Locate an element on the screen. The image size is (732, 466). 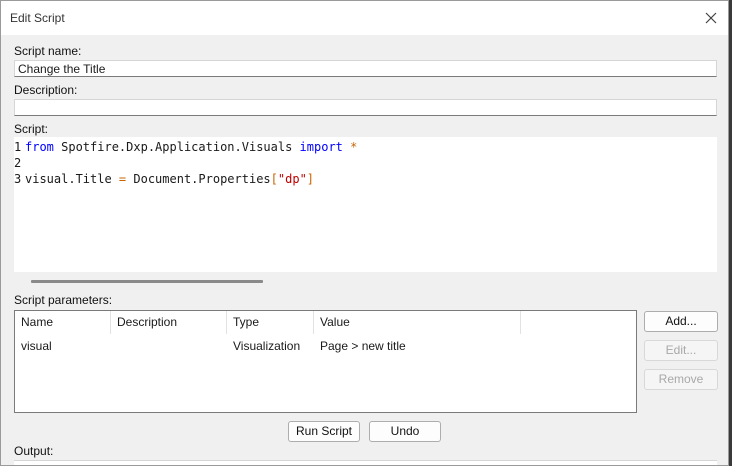
remove-parameter-button: Remove is located at coordinates (681, 379).